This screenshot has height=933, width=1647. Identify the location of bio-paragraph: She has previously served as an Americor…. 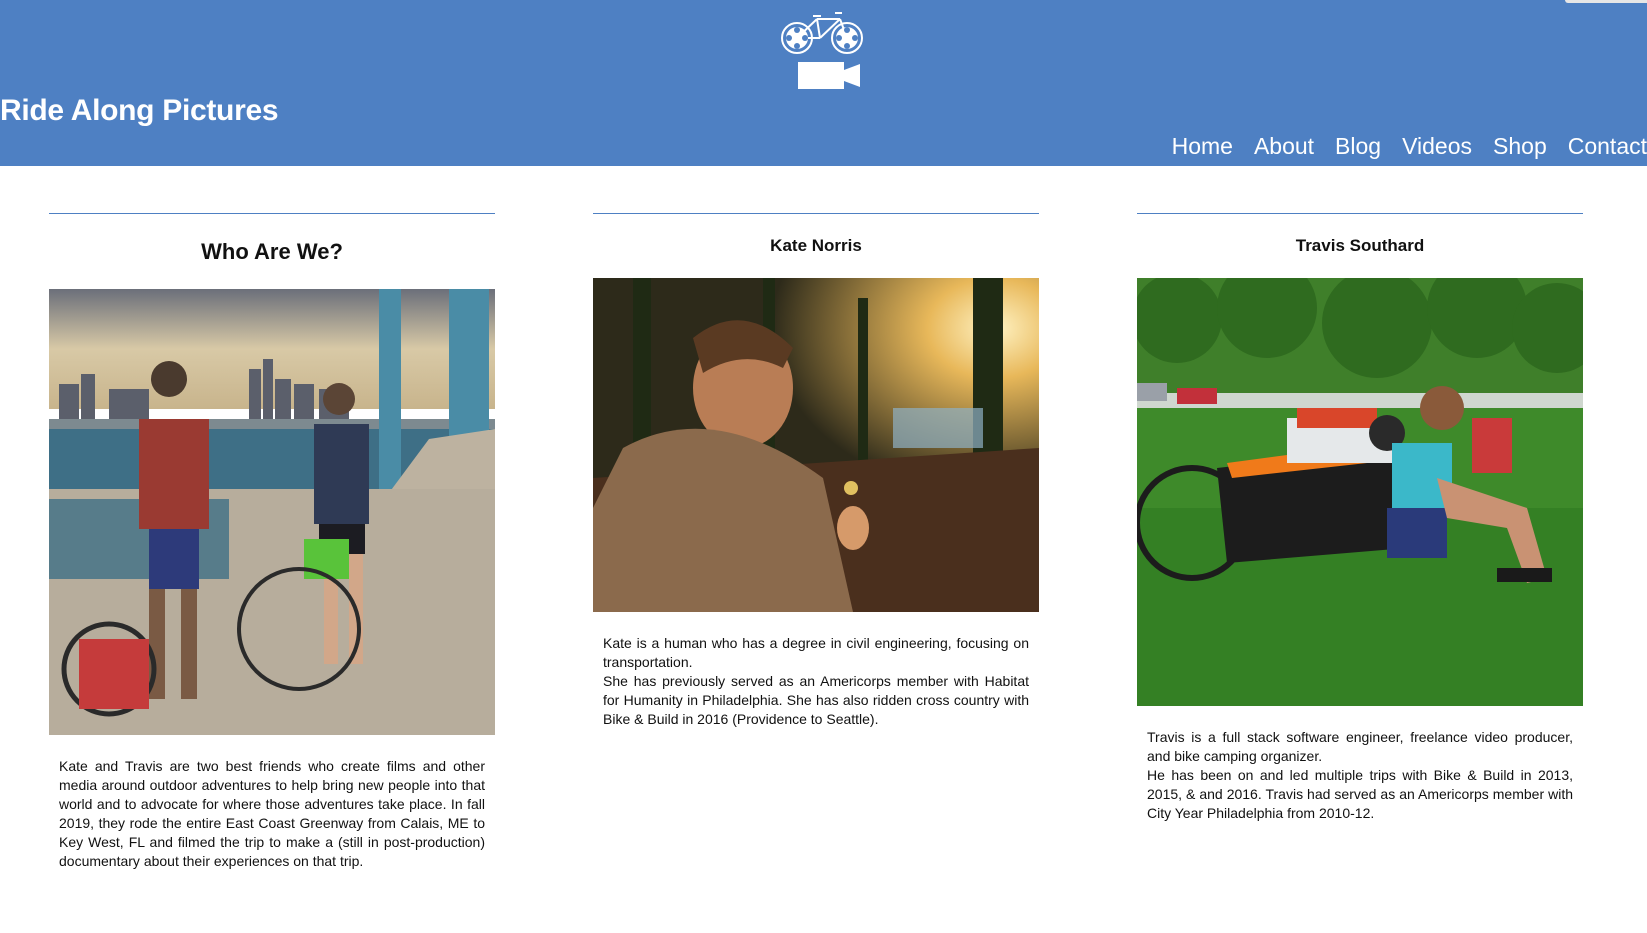
(816, 700).